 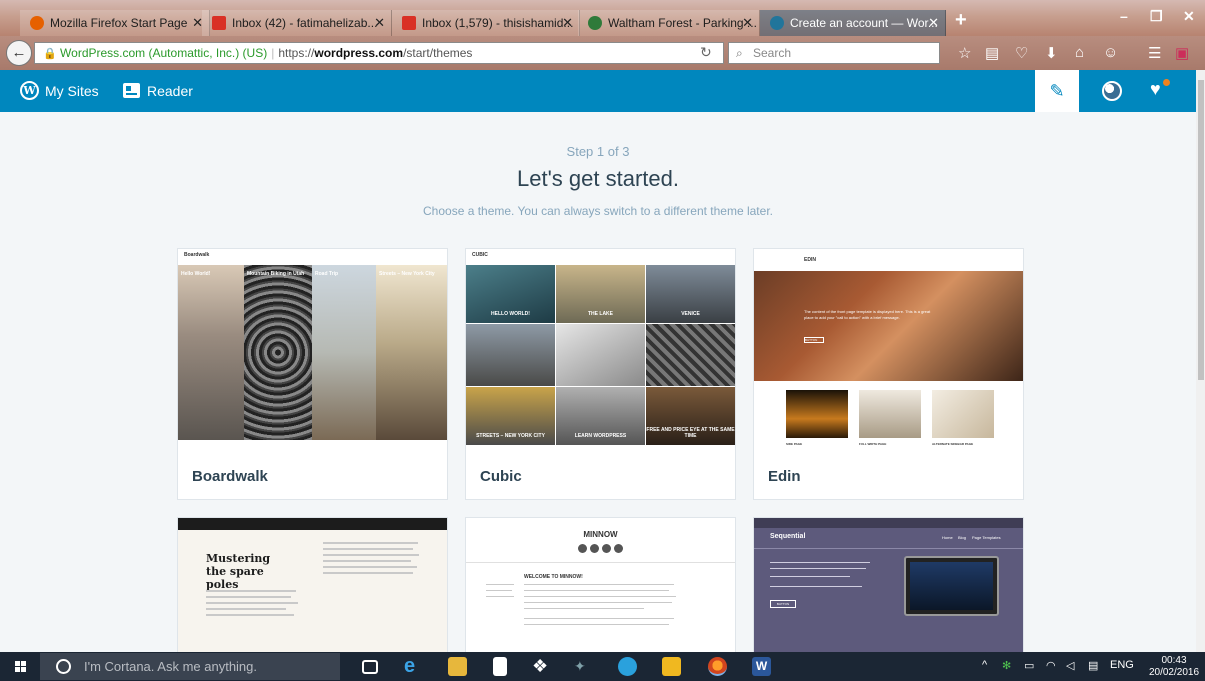 What do you see at coordinates (500, 666) in the screenshot?
I see `store-icon` at bounding box center [500, 666].